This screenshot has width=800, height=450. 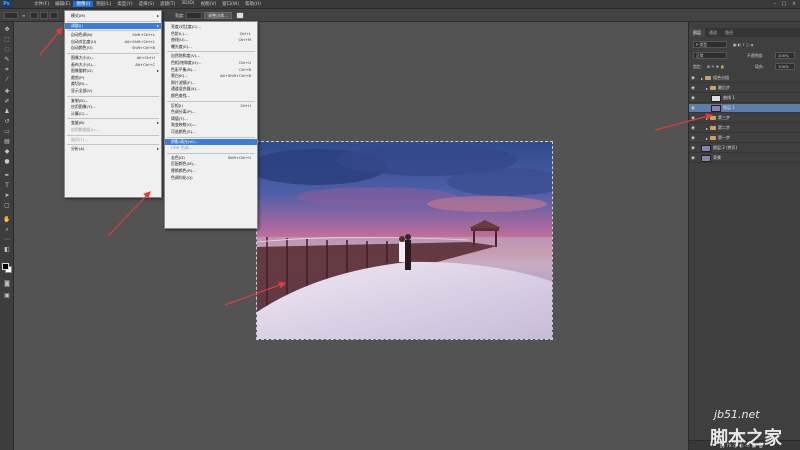 What do you see at coordinates (7, 29) in the screenshot?
I see `move-tool-icon: ✥` at bounding box center [7, 29].